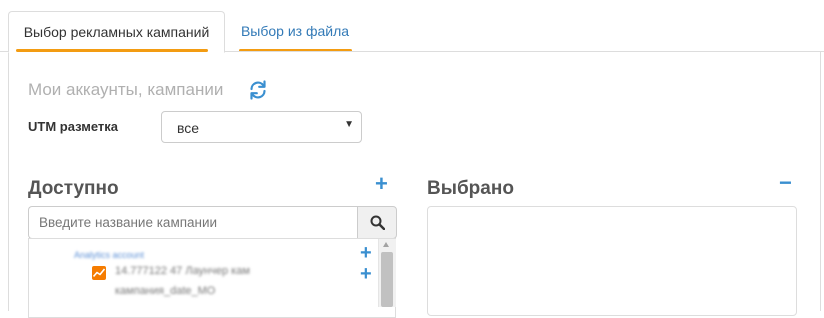 Image resolution: width=824 pixels, height=318 pixels. Describe the element at coordinates (785, 183) in the screenshot. I see `remove-all-minus-icon: −` at that location.